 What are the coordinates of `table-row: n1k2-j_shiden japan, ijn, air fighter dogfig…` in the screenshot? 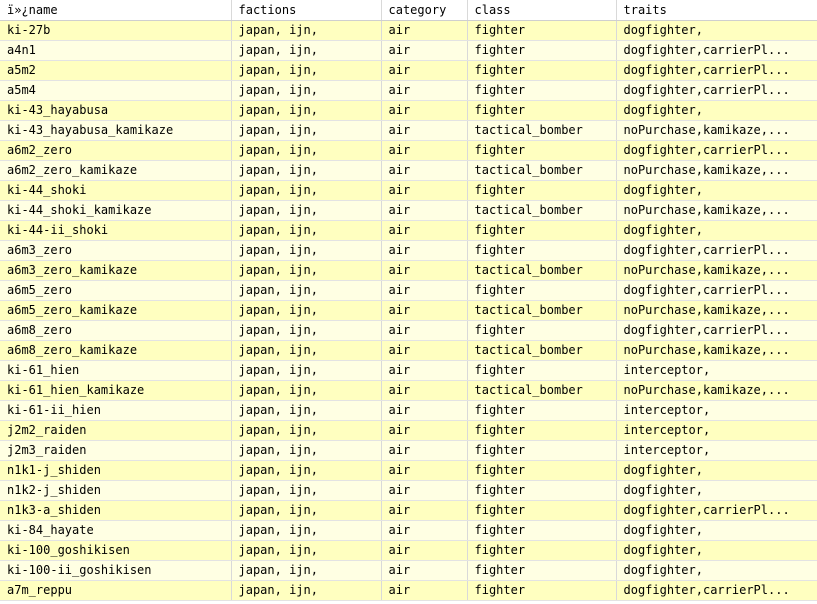 It's located at (408, 490).